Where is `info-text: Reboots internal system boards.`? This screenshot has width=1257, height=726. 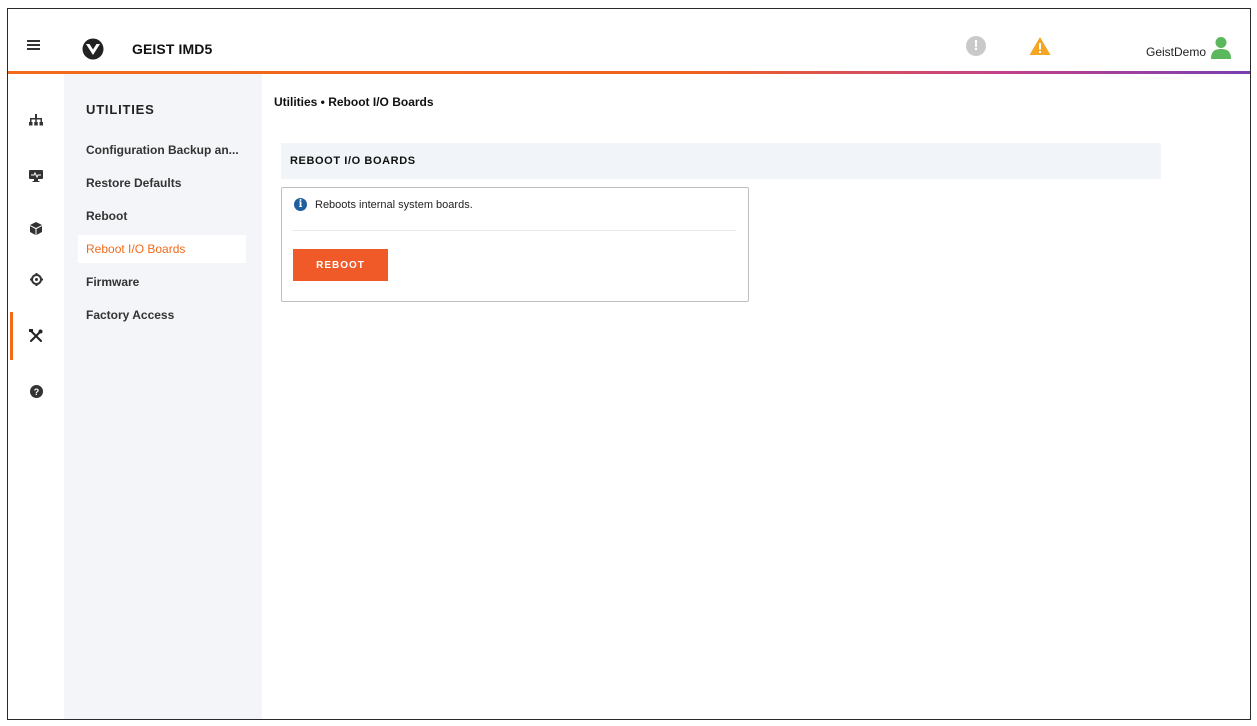
info-text: Reboots internal system boards. is located at coordinates (394, 205).